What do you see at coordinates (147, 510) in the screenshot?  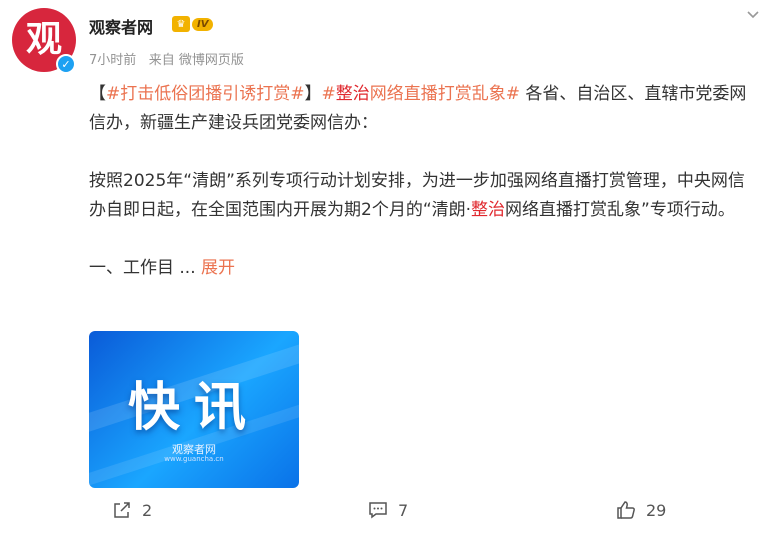 I see `share-count: 2` at bounding box center [147, 510].